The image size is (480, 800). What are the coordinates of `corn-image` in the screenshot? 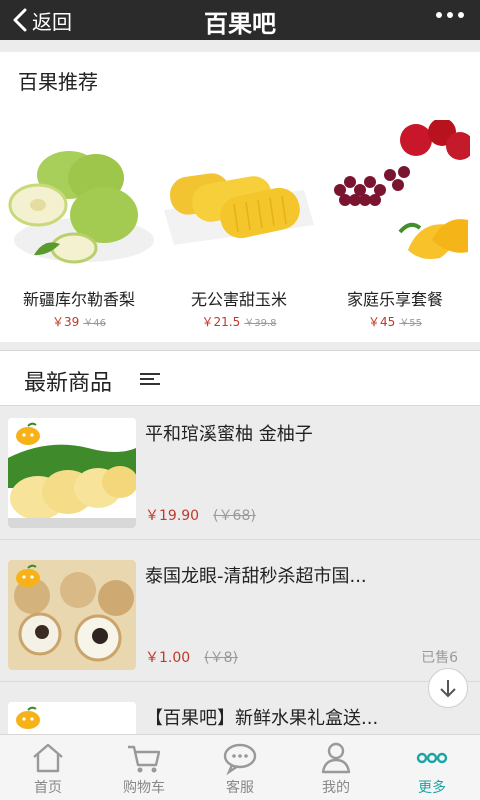 It's located at (239, 209).